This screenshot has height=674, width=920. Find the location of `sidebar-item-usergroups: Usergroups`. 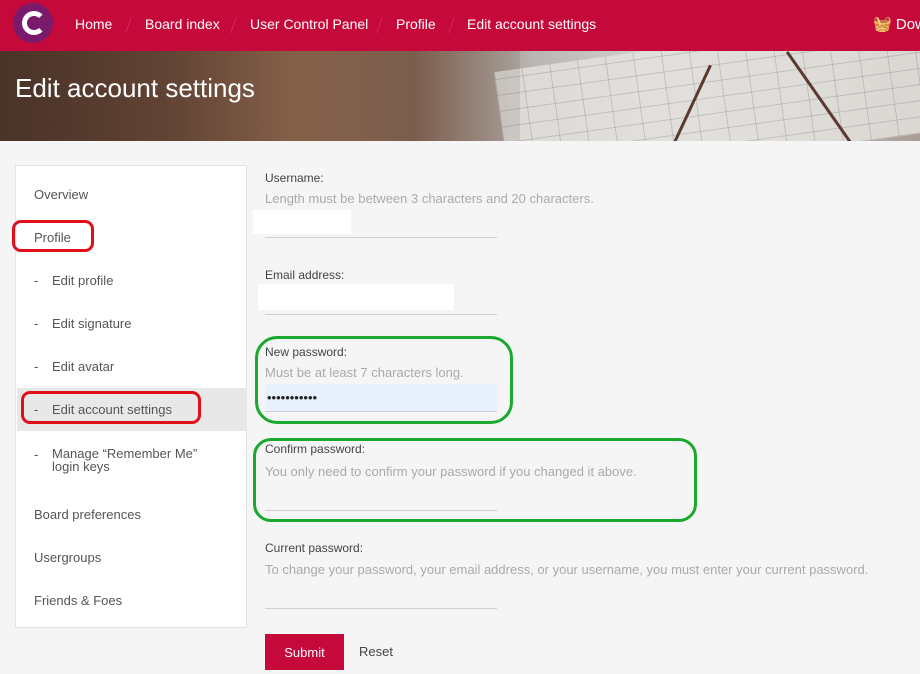

sidebar-item-usergroups: Usergroups is located at coordinates (67, 557).